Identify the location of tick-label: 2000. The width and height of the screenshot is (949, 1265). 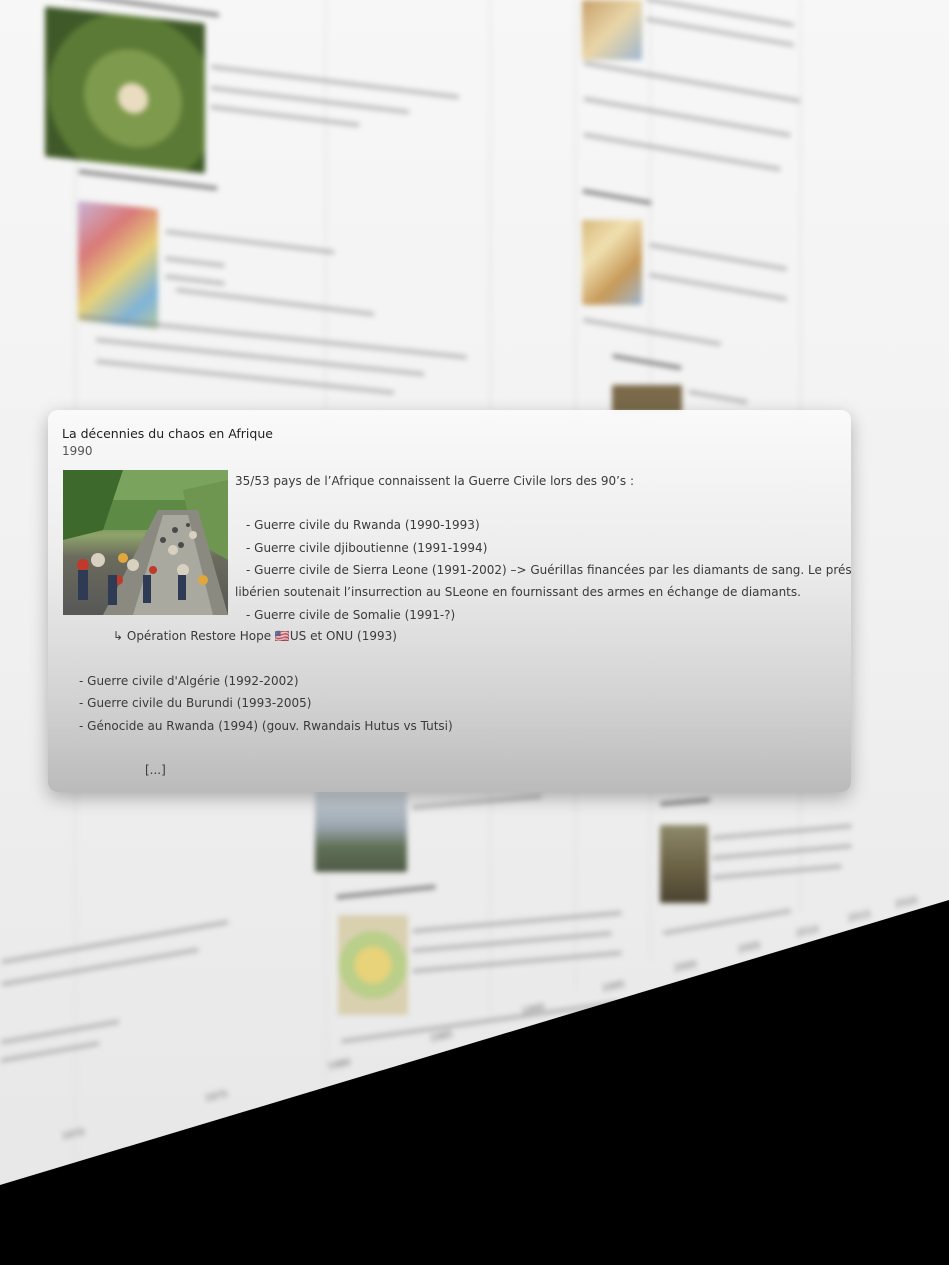
(685, 967).